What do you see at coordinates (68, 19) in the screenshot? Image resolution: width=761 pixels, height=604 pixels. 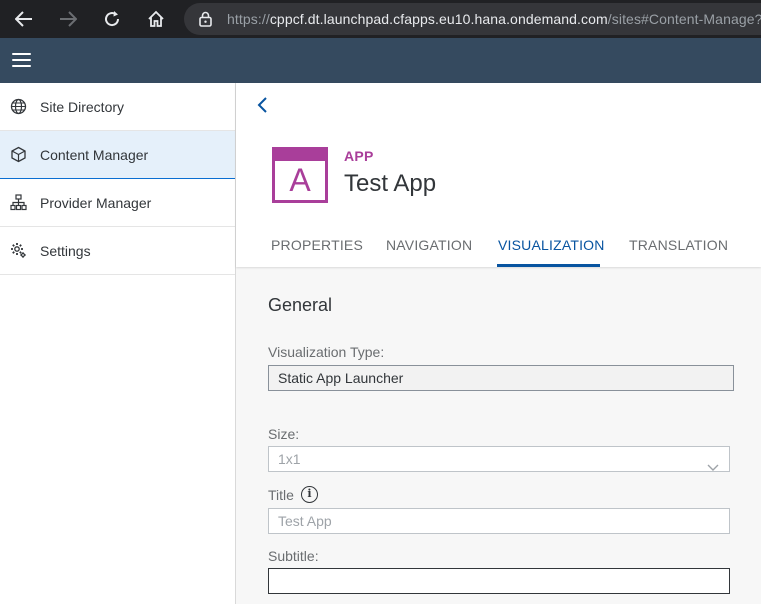 I see `forward-arrow-icon` at bounding box center [68, 19].